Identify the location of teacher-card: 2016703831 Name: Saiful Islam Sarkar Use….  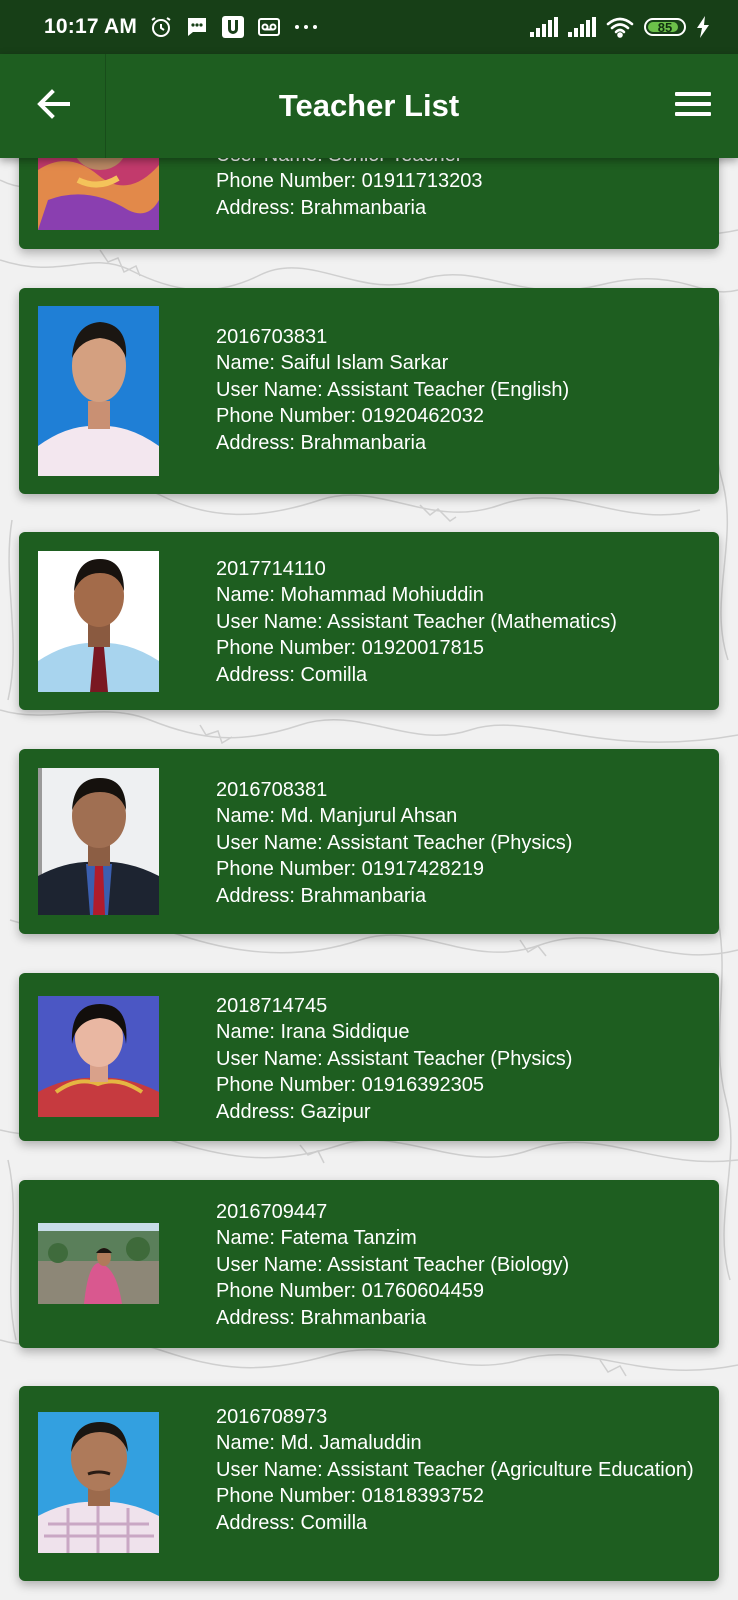
(369, 391).